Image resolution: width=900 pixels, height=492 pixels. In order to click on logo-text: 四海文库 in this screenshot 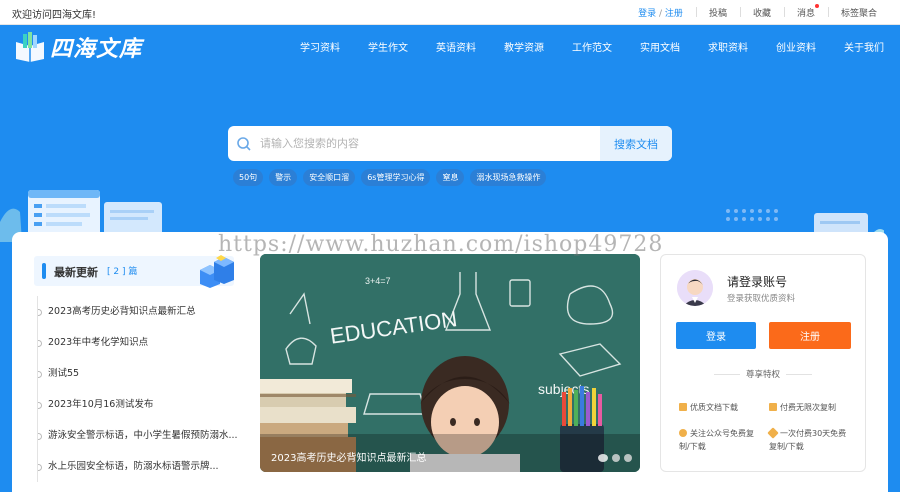, I will do `click(96, 49)`.